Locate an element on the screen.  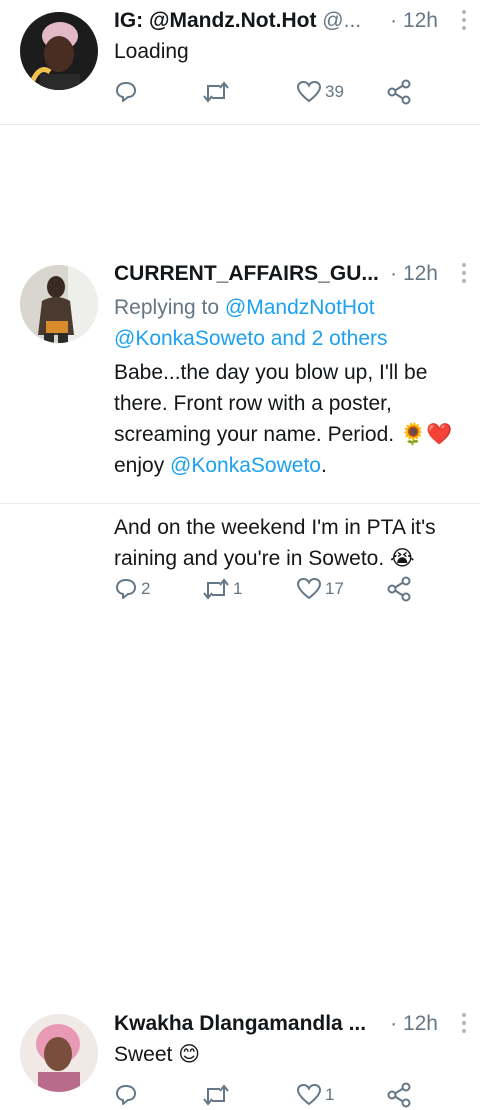
like-button: 39 is located at coordinates (320, 92).